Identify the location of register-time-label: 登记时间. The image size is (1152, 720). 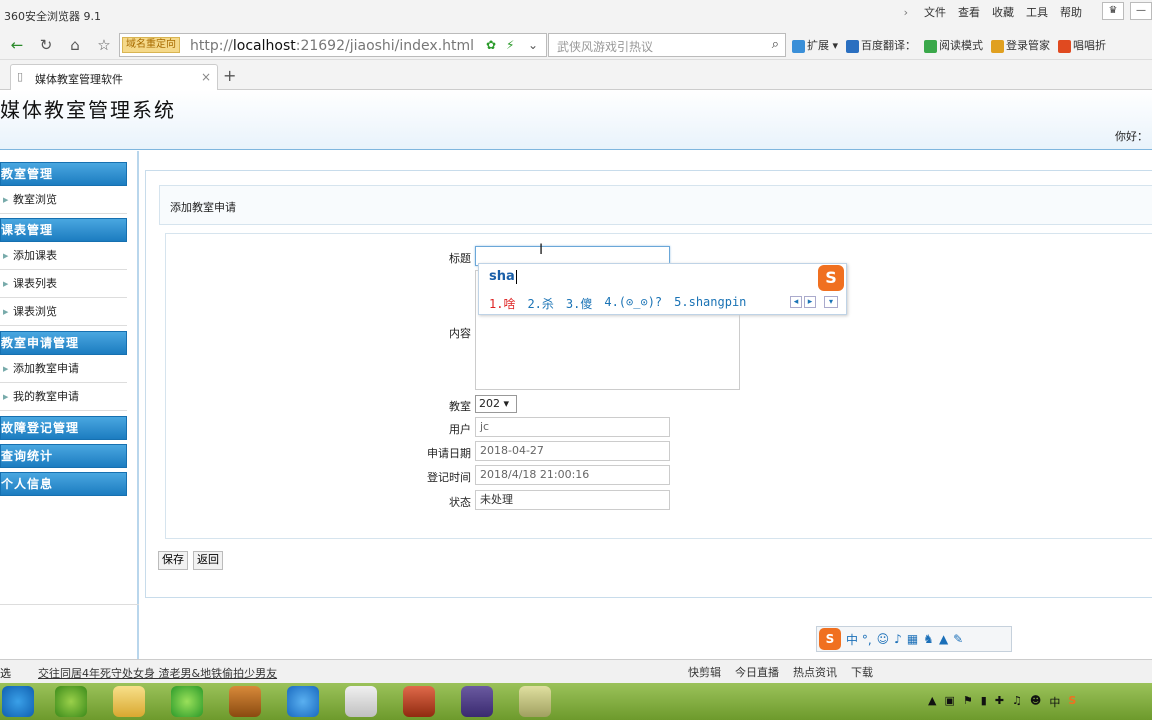
(449, 477).